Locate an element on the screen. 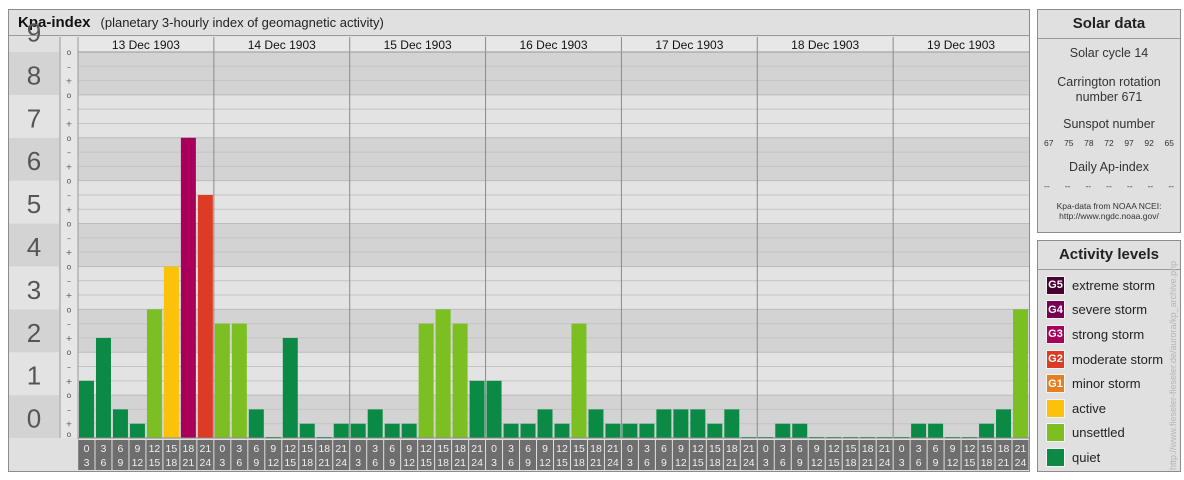  legend-item: unsettled is located at coordinates (1109, 433).